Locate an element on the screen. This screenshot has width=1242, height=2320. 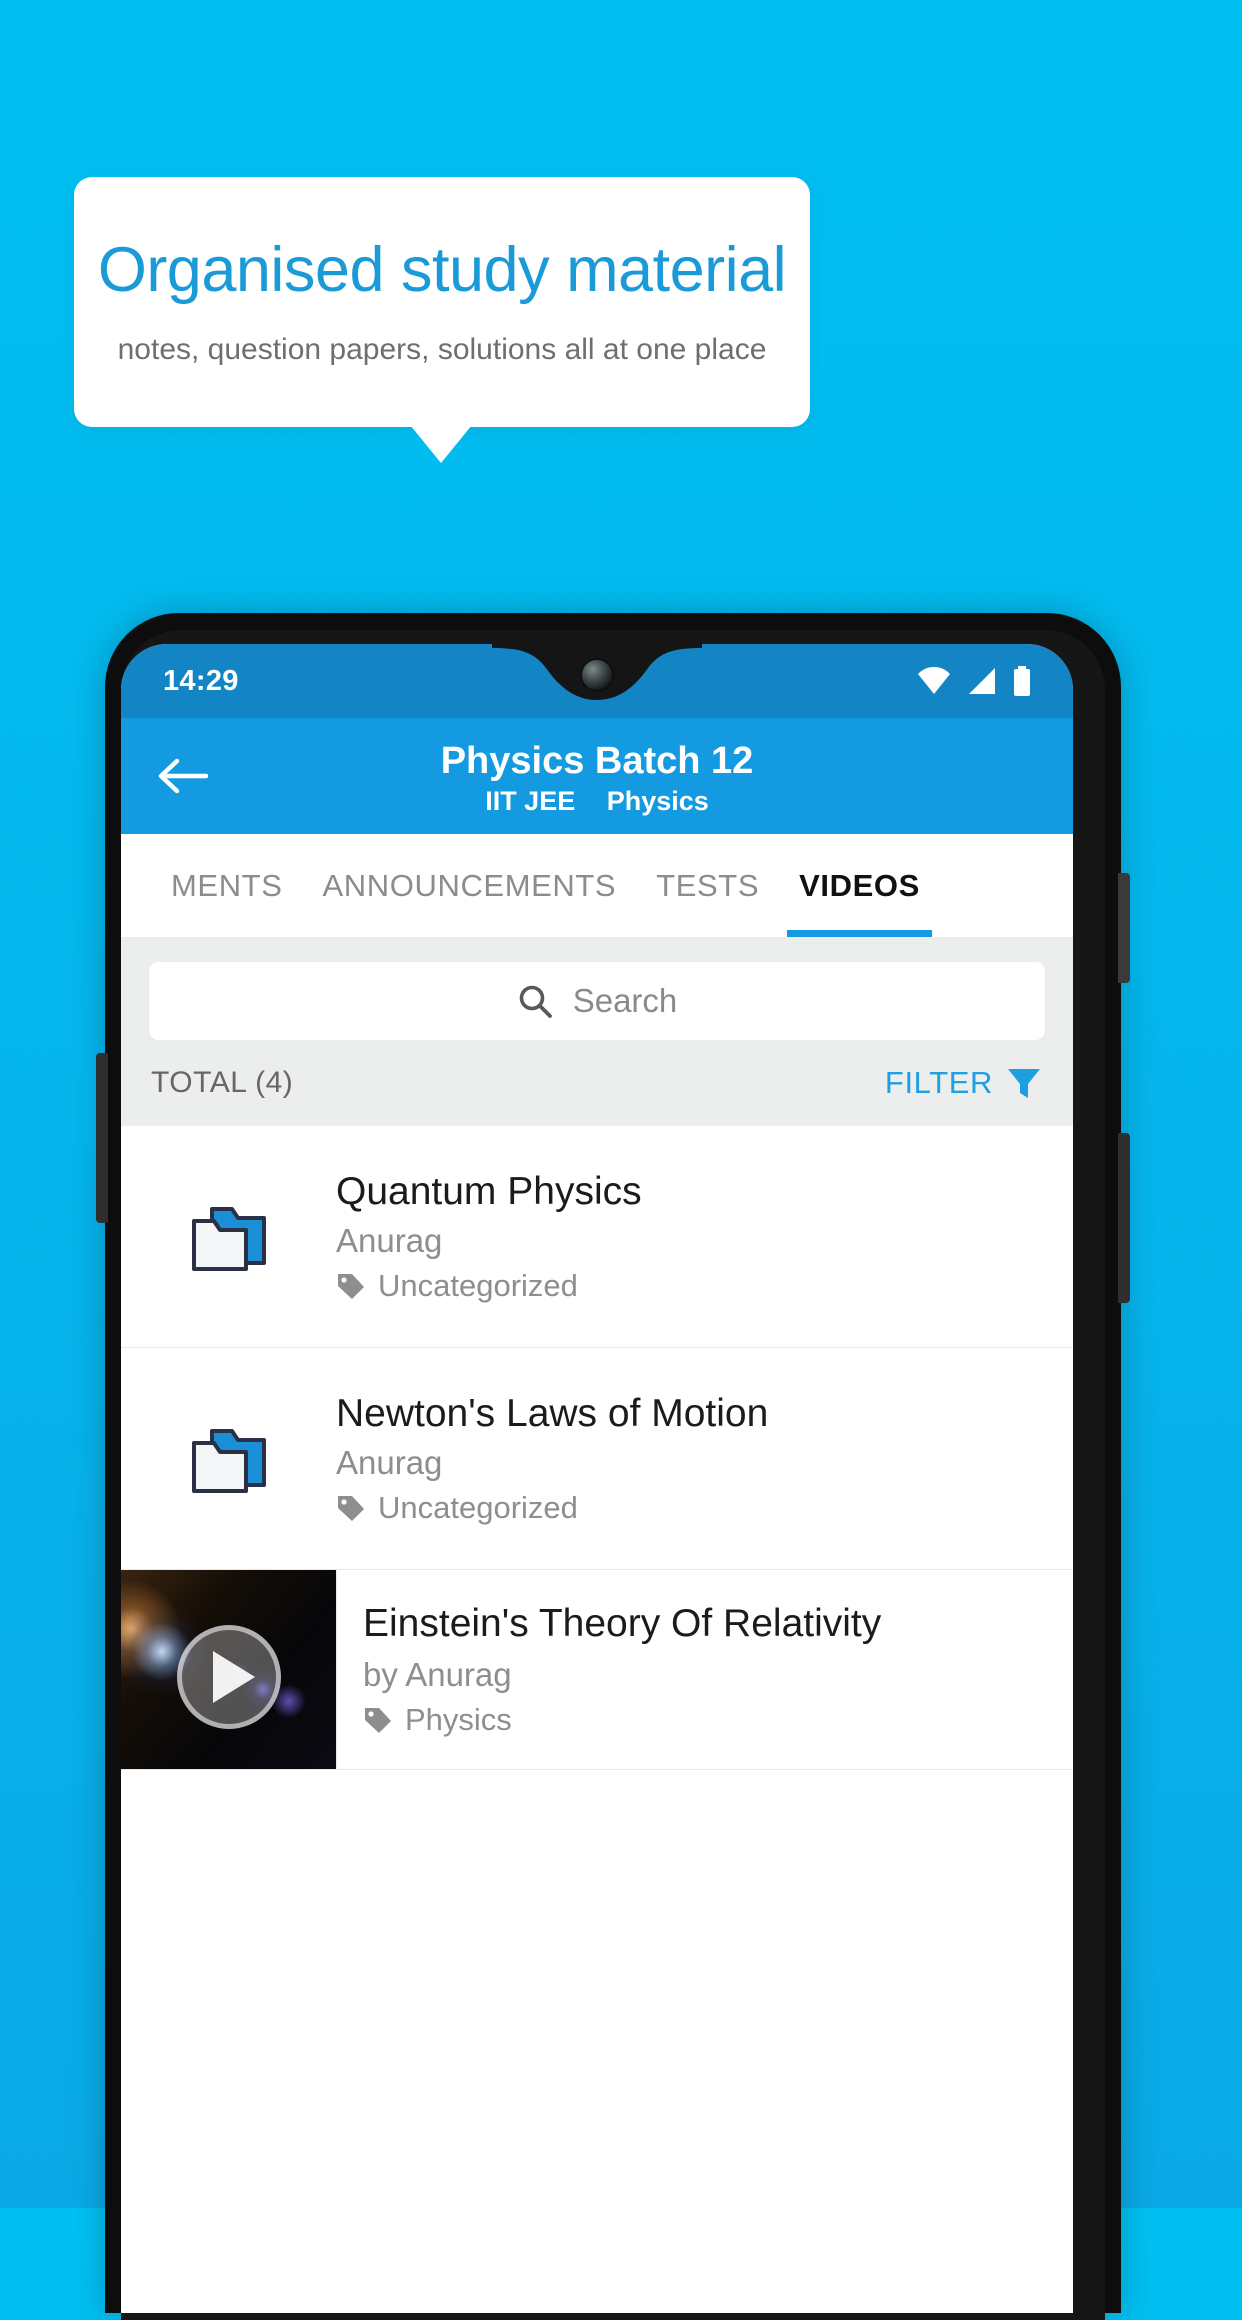
filter-row: TOTAL (4) FILTER is located at coordinates (597, 1083).